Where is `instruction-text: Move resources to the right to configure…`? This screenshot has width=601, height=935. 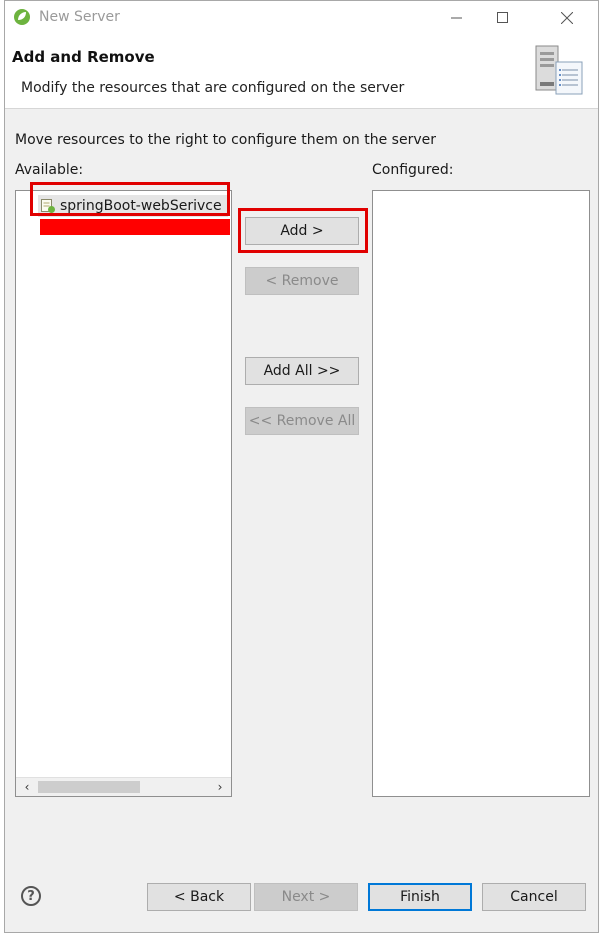
instruction-text: Move resources to the right to configure… is located at coordinates (225, 140).